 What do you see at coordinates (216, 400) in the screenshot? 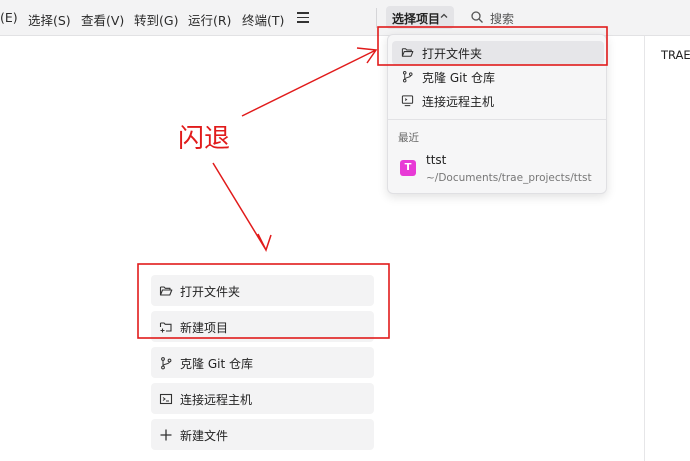
I see `connect-remote-label: 连接远程主机` at bounding box center [216, 400].